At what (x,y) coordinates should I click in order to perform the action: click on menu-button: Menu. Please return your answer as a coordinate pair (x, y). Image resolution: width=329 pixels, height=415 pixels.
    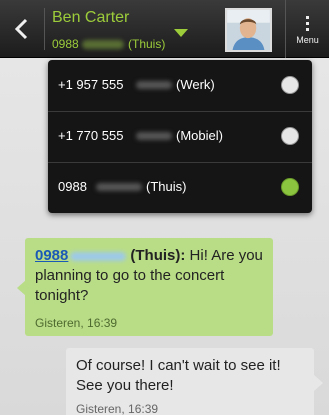
    Looking at the image, I should click on (307, 29).